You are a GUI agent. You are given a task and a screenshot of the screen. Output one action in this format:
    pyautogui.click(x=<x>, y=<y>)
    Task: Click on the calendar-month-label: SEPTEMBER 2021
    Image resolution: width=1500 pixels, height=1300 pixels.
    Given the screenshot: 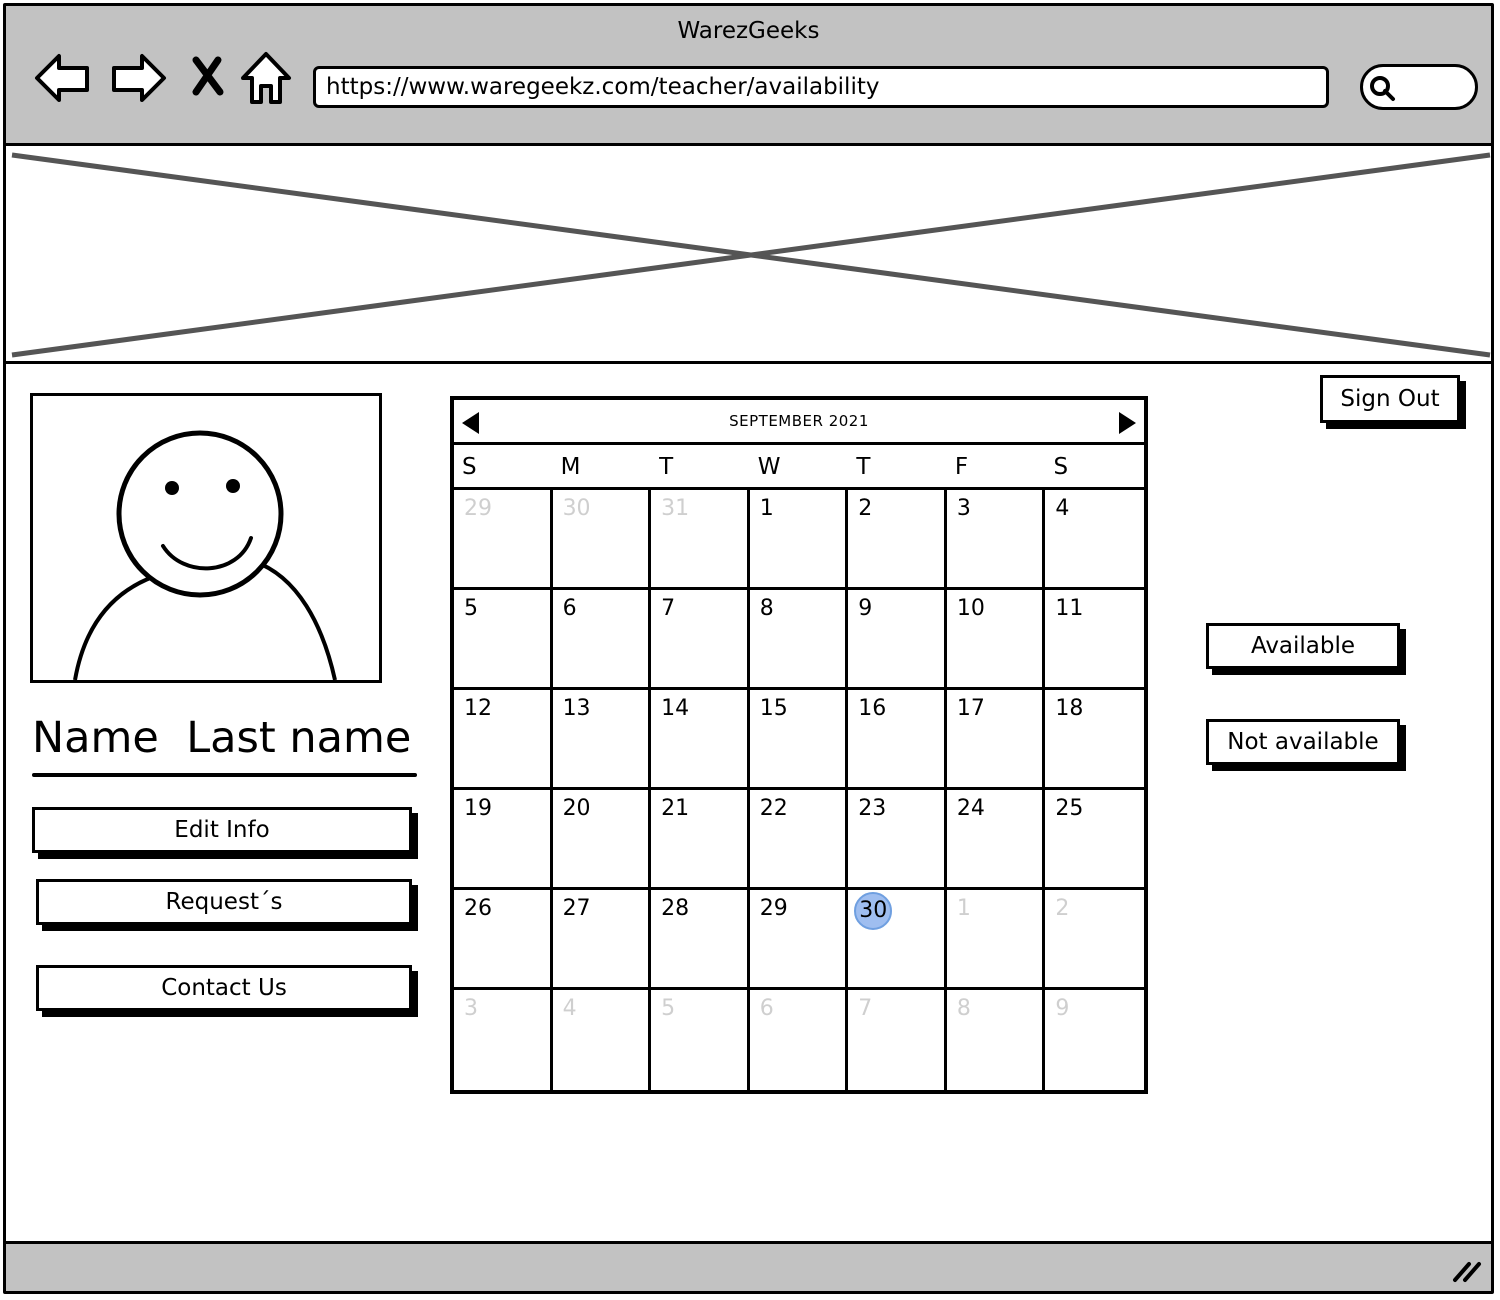 What is the action you would take?
    pyautogui.click(x=799, y=421)
    